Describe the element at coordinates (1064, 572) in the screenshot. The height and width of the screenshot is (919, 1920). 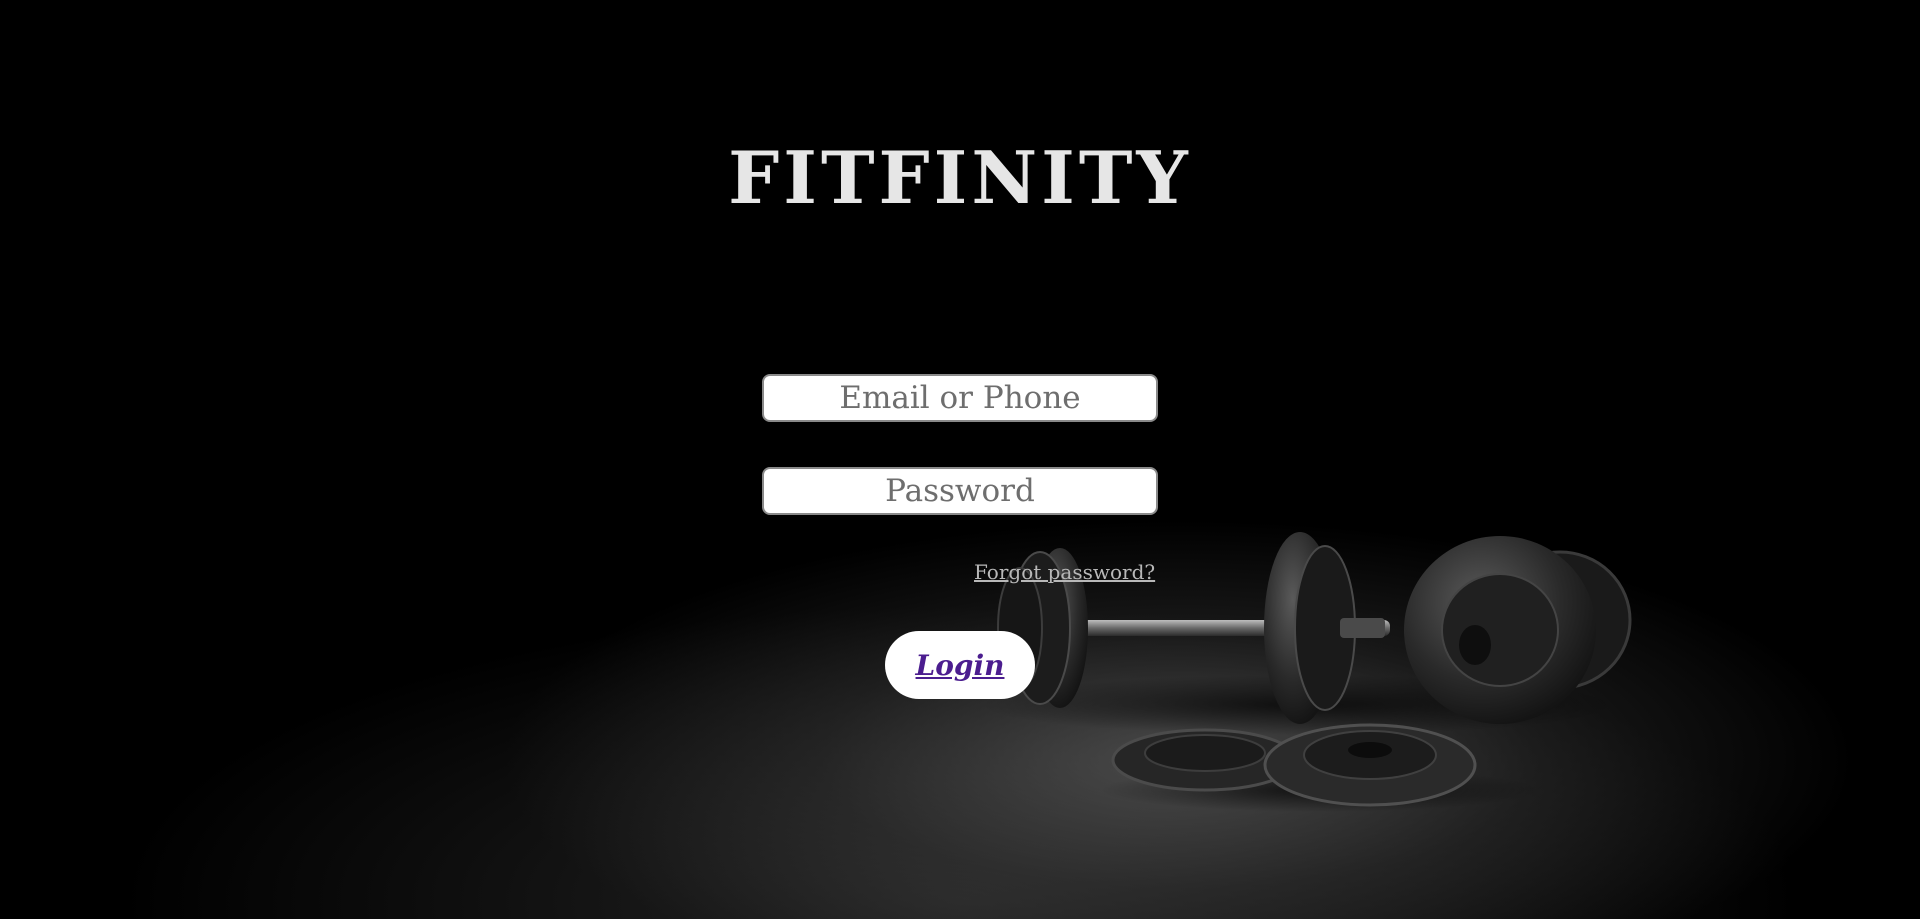
I see `forgot-password-link: Forgot password?` at that location.